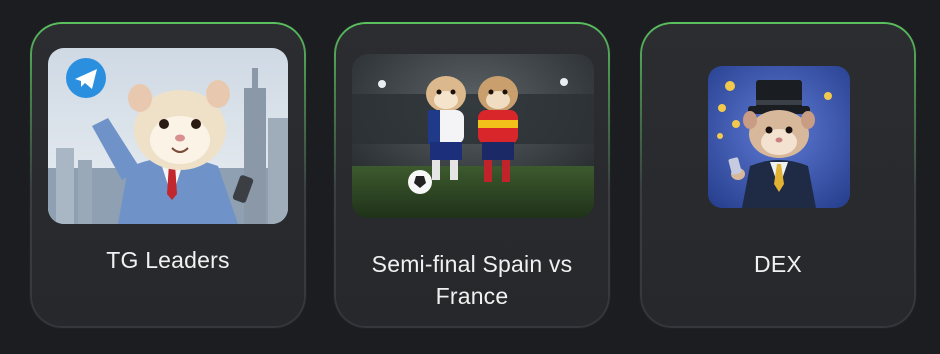  I want to click on hamster-businessman-telegram-icon, so click(168, 136).